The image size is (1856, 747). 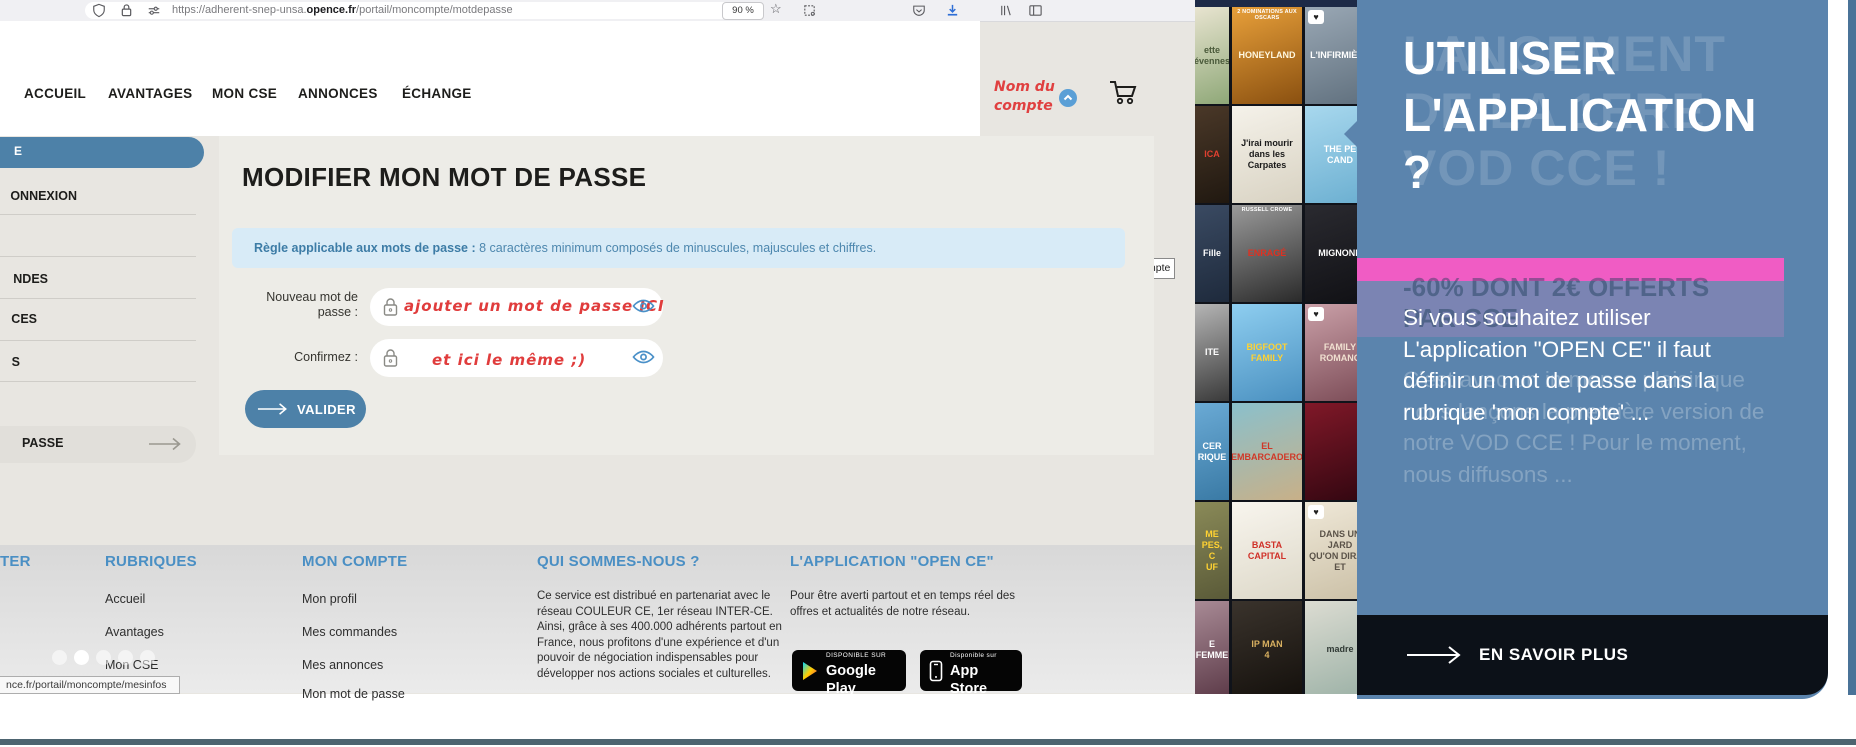 I want to click on sidebar-item-annonces: CES, so click(x=18, y=319).